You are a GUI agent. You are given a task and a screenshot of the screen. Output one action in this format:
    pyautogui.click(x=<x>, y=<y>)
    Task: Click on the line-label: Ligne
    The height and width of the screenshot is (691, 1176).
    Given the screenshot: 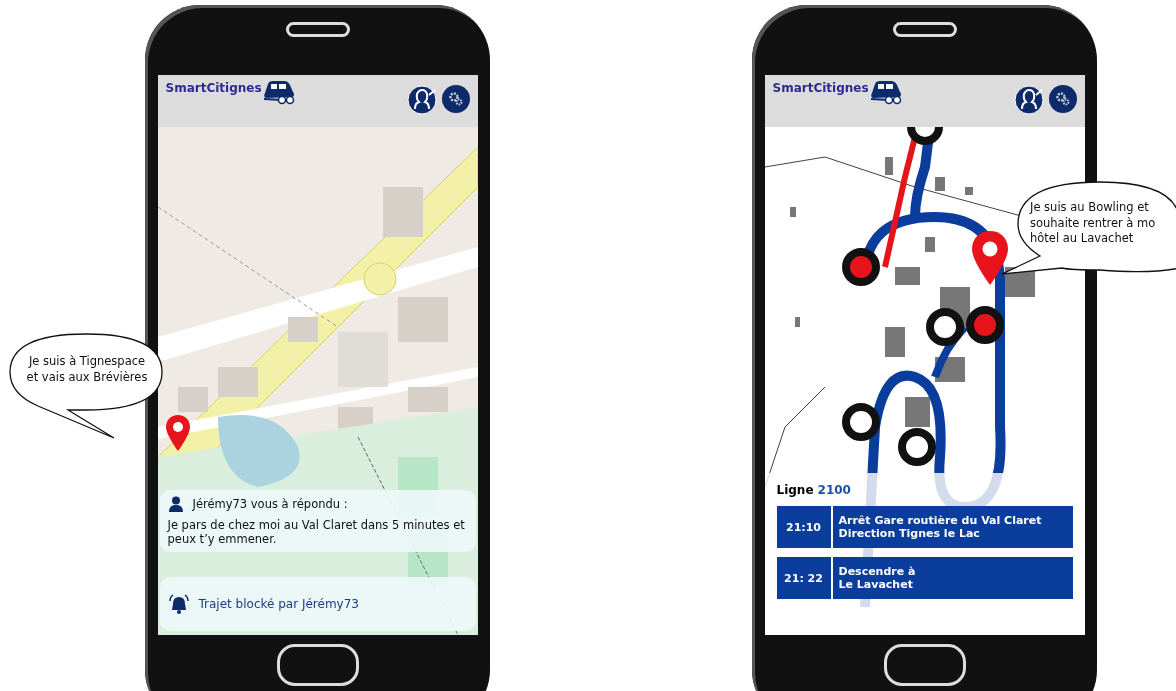 What is the action you would take?
    pyautogui.click(x=795, y=490)
    